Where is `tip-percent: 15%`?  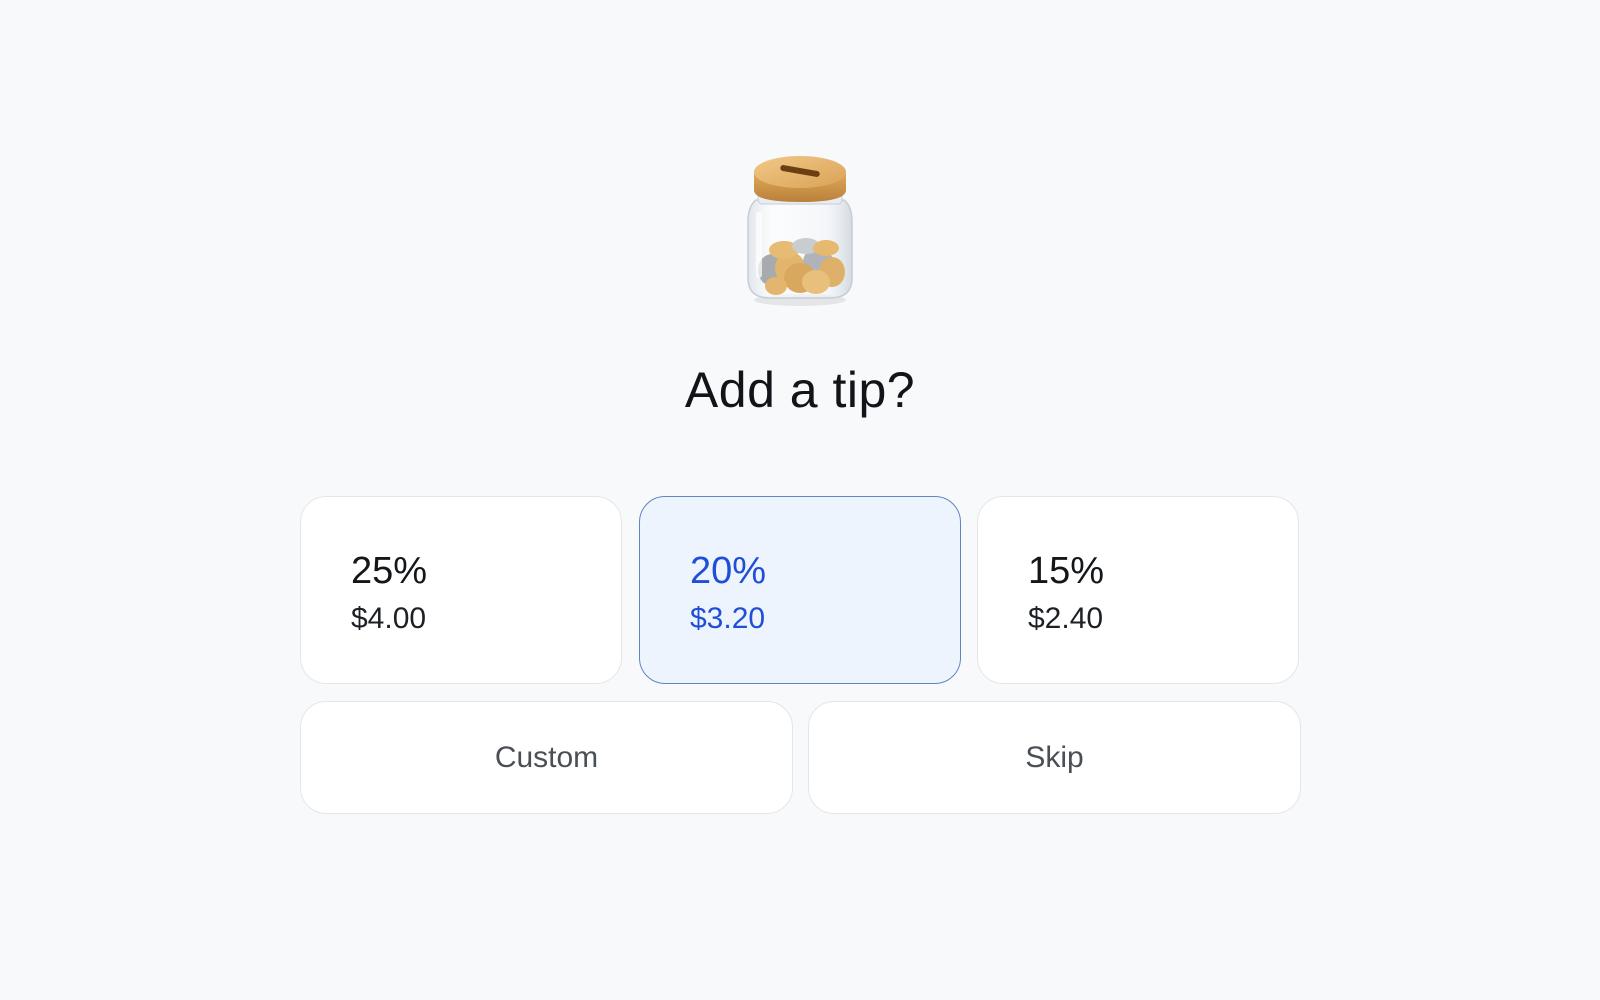 tip-percent: 15% is located at coordinates (1066, 571).